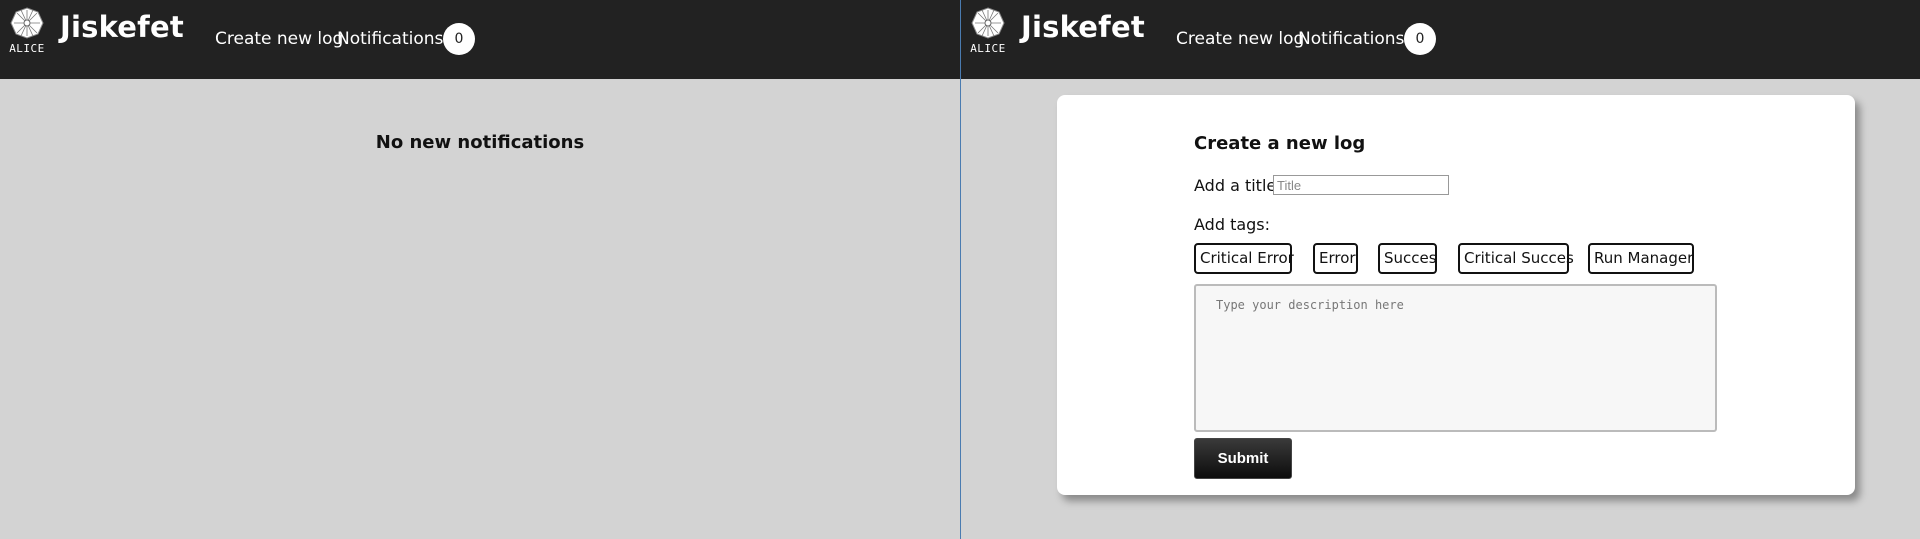  What do you see at coordinates (1361, 185) in the screenshot?
I see `title-input` at bounding box center [1361, 185].